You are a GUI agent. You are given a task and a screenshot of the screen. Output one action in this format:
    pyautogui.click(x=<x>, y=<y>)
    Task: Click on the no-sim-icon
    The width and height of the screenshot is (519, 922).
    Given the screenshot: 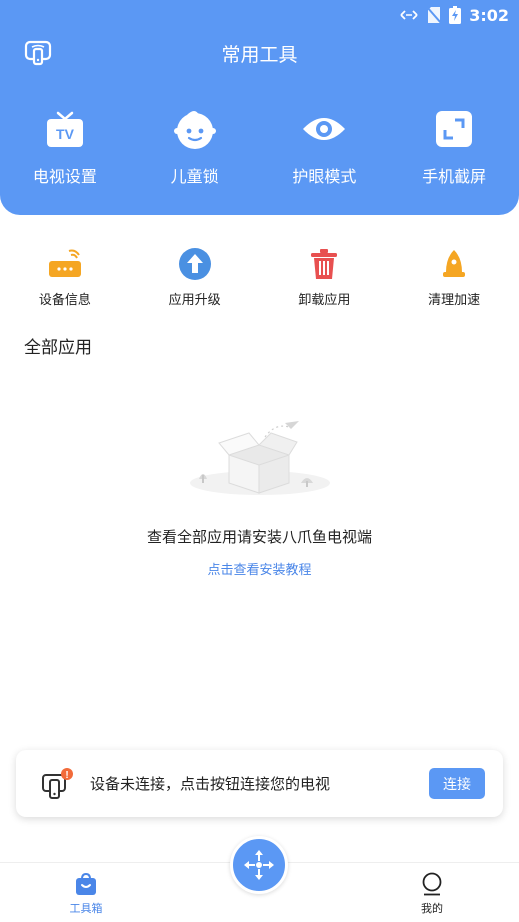 What is the action you would take?
    pyautogui.click(x=434, y=15)
    